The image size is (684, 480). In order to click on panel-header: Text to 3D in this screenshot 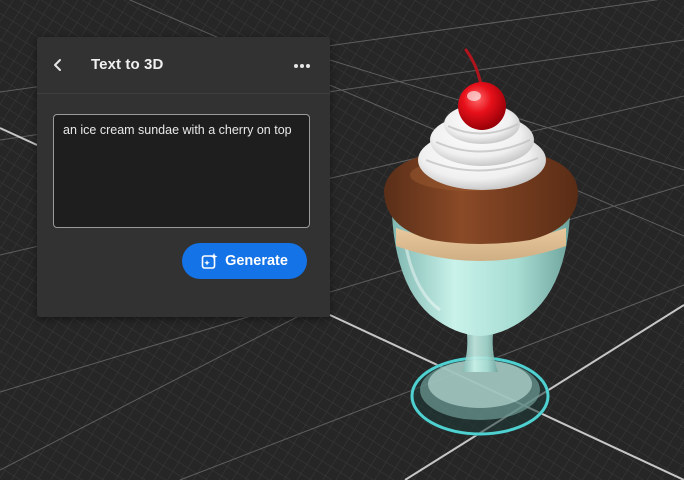, I will do `click(183, 65)`.